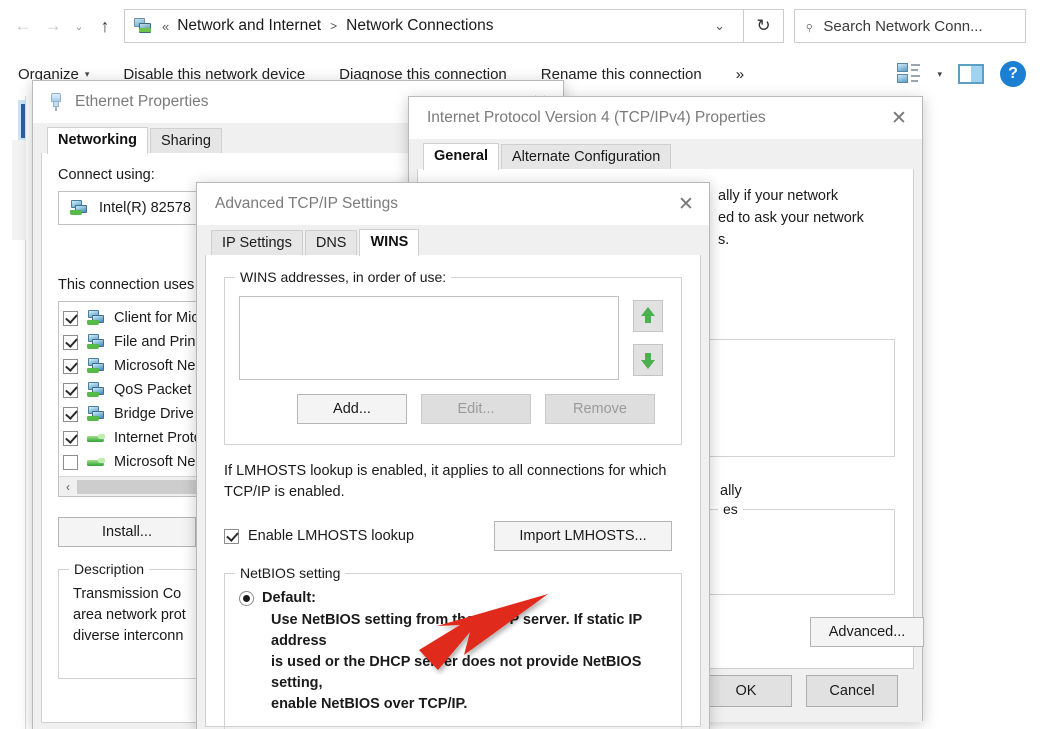 The image size is (1050, 729). Describe the element at coordinates (155, 342) in the screenshot. I see `component-label: File and Prin` at that location.